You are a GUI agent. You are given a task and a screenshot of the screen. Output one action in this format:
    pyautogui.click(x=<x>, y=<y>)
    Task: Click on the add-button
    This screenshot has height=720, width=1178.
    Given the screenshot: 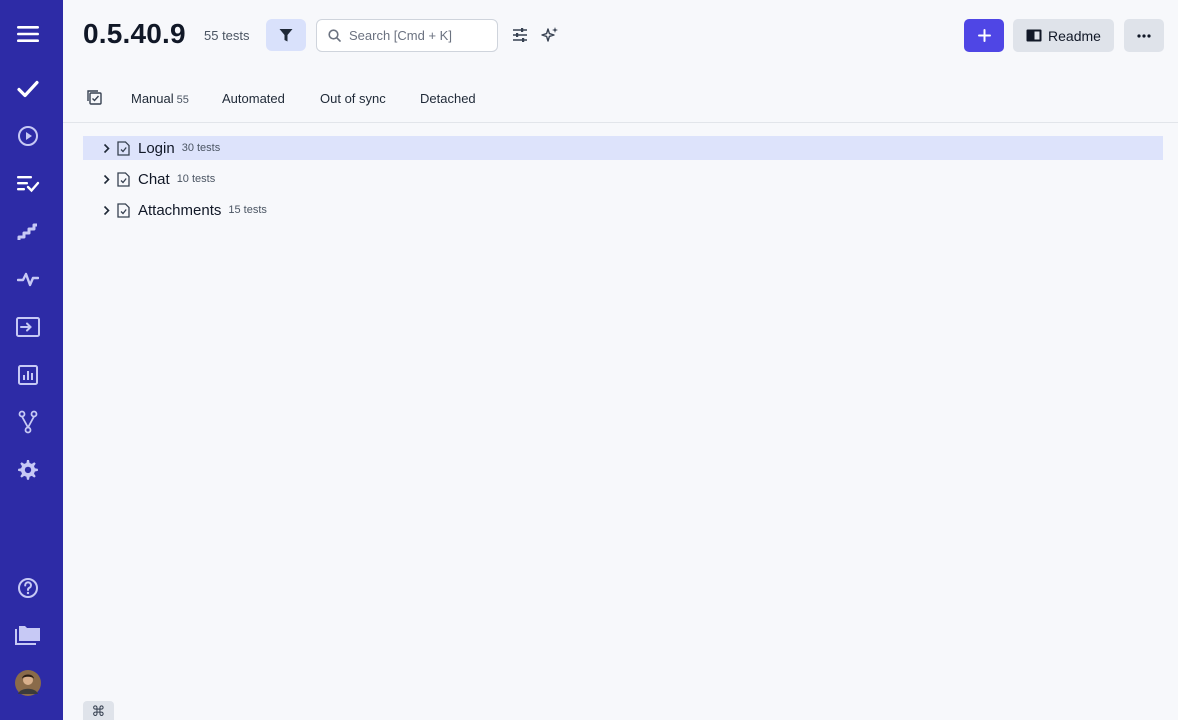 What is the action you would take?
    pyautogui.click(x=984, y=35)
    